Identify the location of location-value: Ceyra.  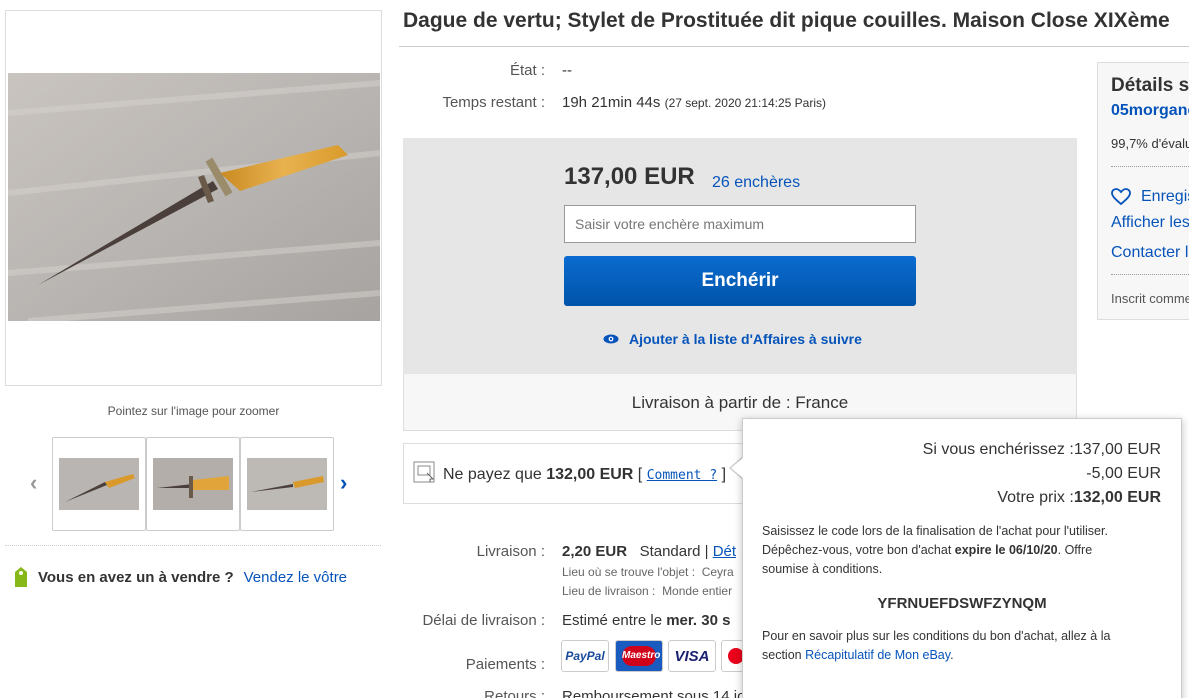
(717, 572).